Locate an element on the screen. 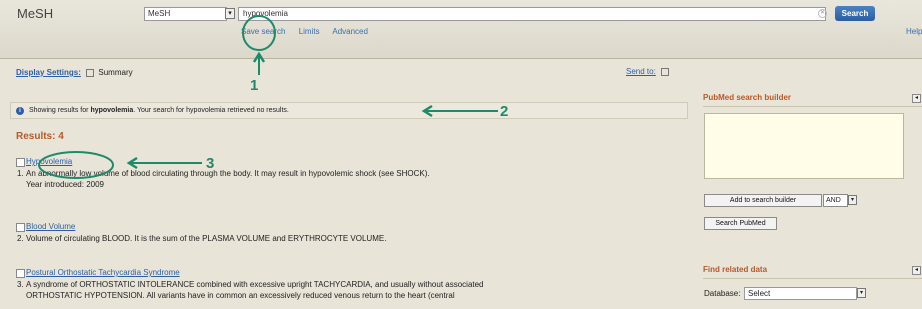 This screenshot has width=922, height=309. search-input: hypovolemia is located at coordinates (532, 14).